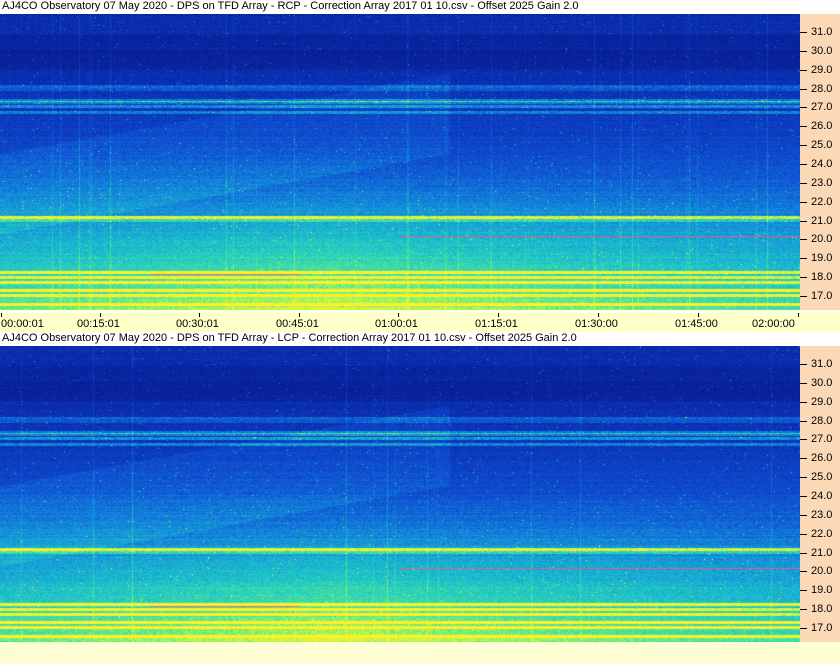 The image size is (840, 664). Describe the element at coordinates (773, 324) in the screenshot. I see `time-label: 02:00:00` at that location.